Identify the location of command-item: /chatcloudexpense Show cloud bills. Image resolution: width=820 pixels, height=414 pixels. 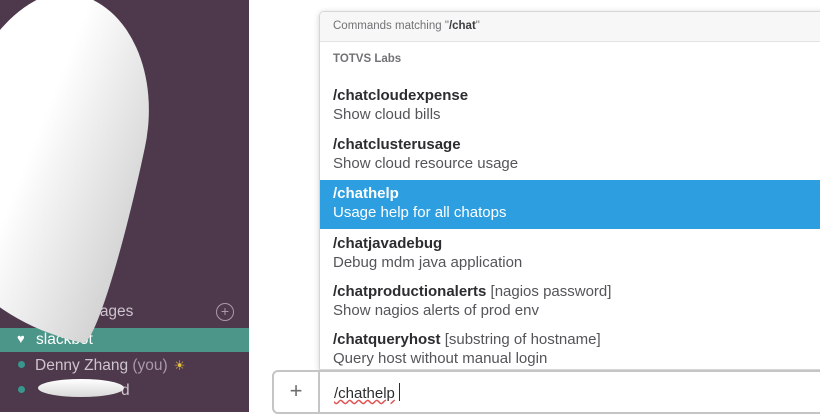
(570, 106).